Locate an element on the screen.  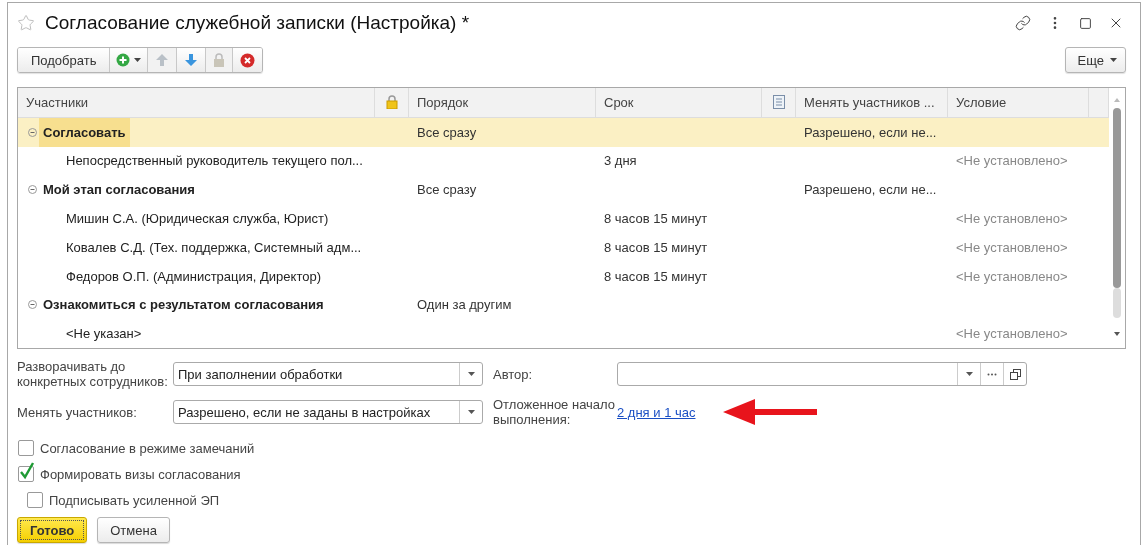
checkbox-label: Формировать визы согласования is located at coordinates (140, 474).